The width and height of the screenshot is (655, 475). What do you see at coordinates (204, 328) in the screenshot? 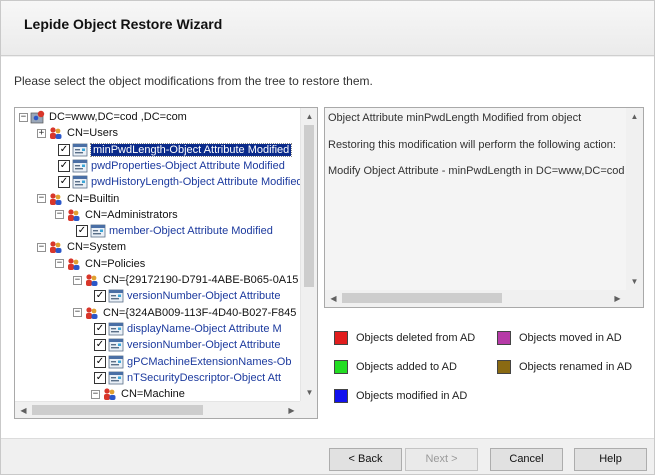
I see `tree-row-label: displayName-Object Attribute M` at bounding box center [204, 328].